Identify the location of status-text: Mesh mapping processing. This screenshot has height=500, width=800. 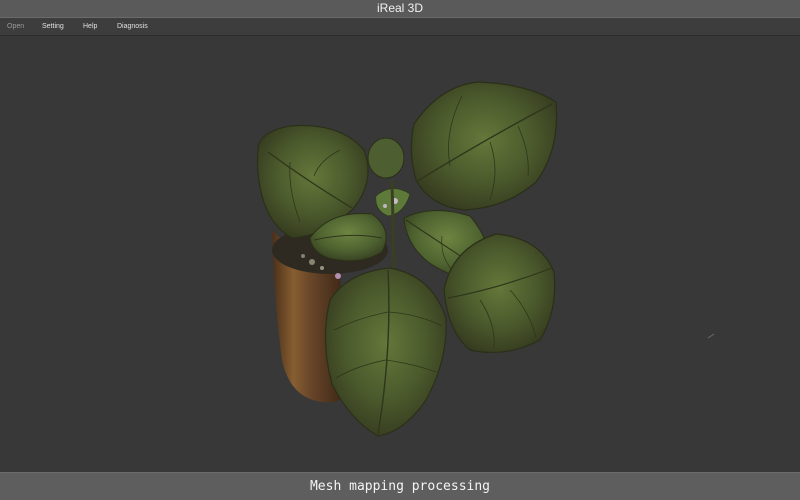
(399, 486).